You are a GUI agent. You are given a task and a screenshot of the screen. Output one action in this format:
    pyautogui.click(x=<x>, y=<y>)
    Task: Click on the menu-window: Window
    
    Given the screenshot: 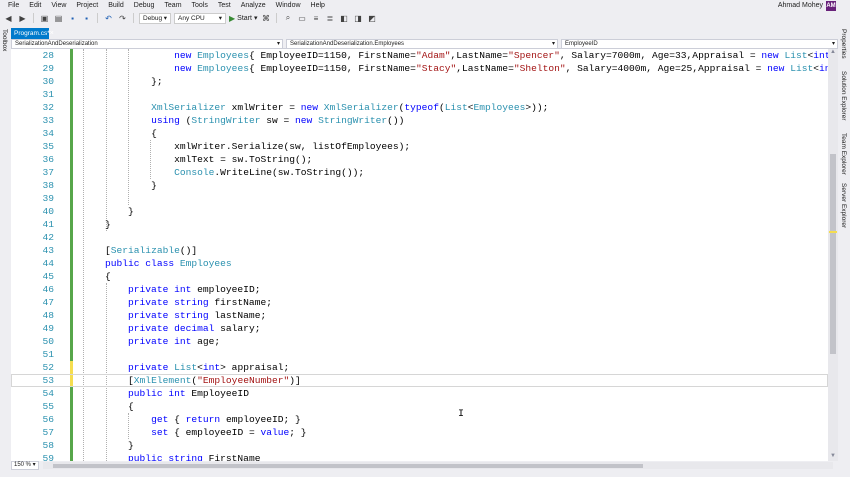 What is the action you would take?
    pyautogui.click(x=288, y=5)
    